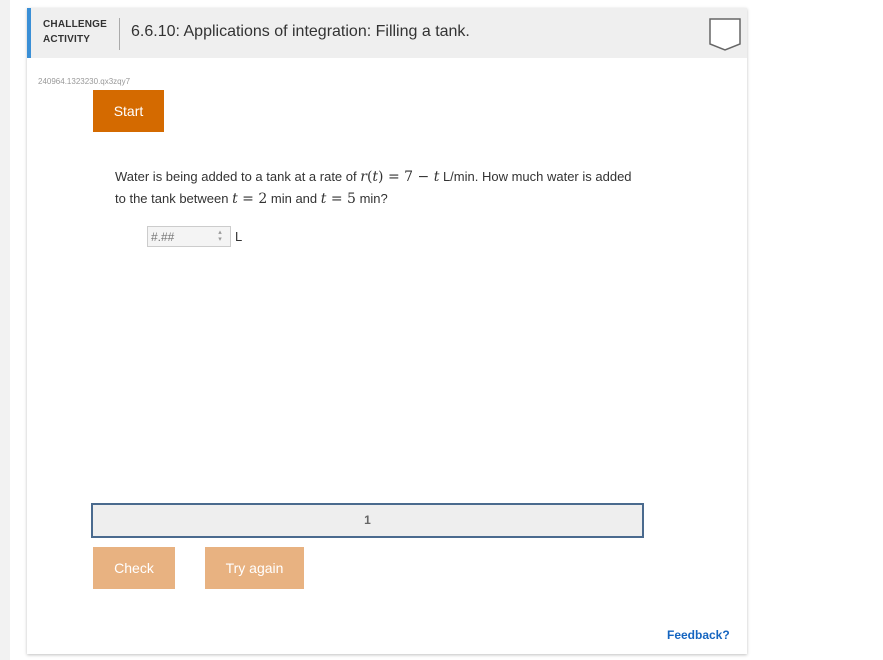 The height and width of the screenshot is (660, 883). I want to click on question-part3: min and, so click(294, 198).